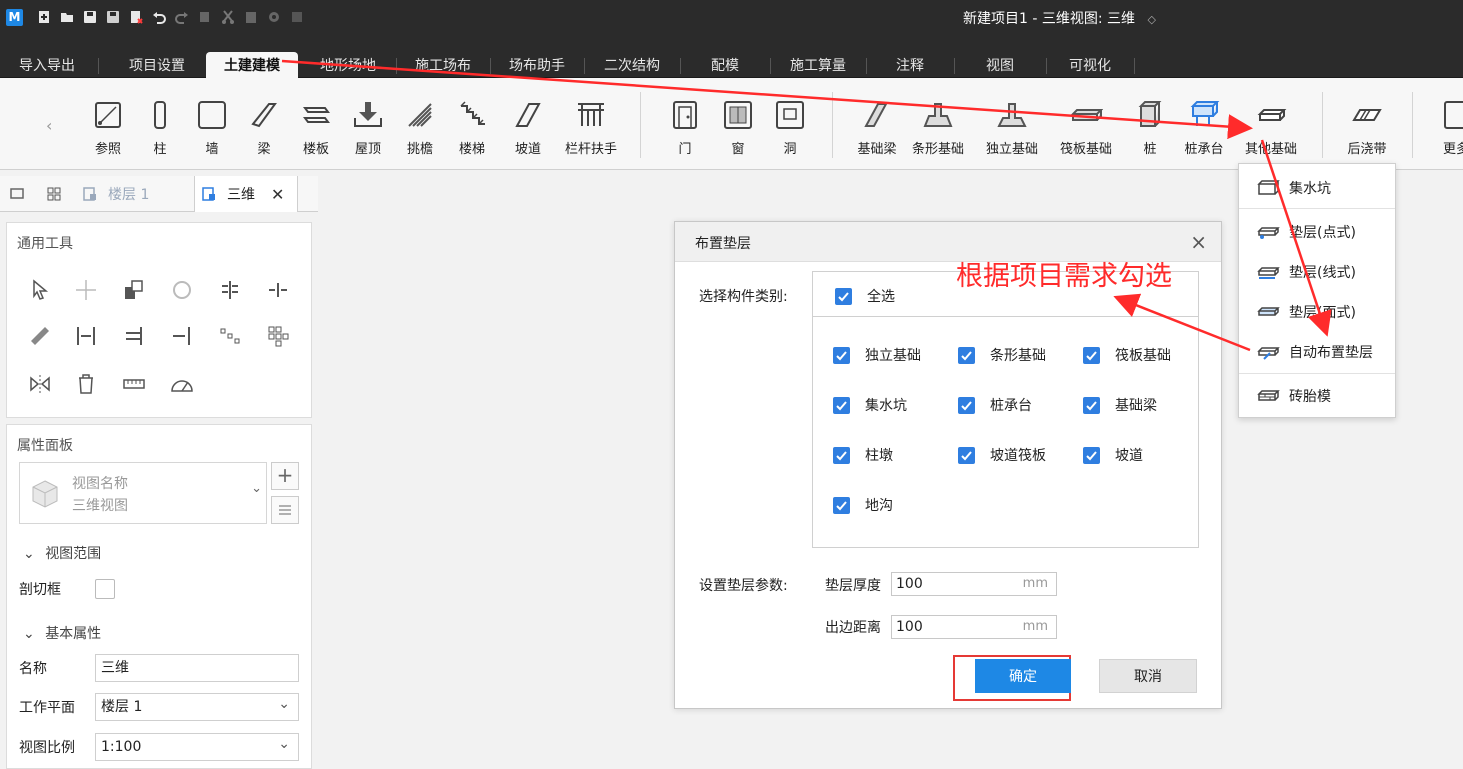  Describe the element at coordinates (44, 17) in the screenshot. I see `new-icon` at that location.